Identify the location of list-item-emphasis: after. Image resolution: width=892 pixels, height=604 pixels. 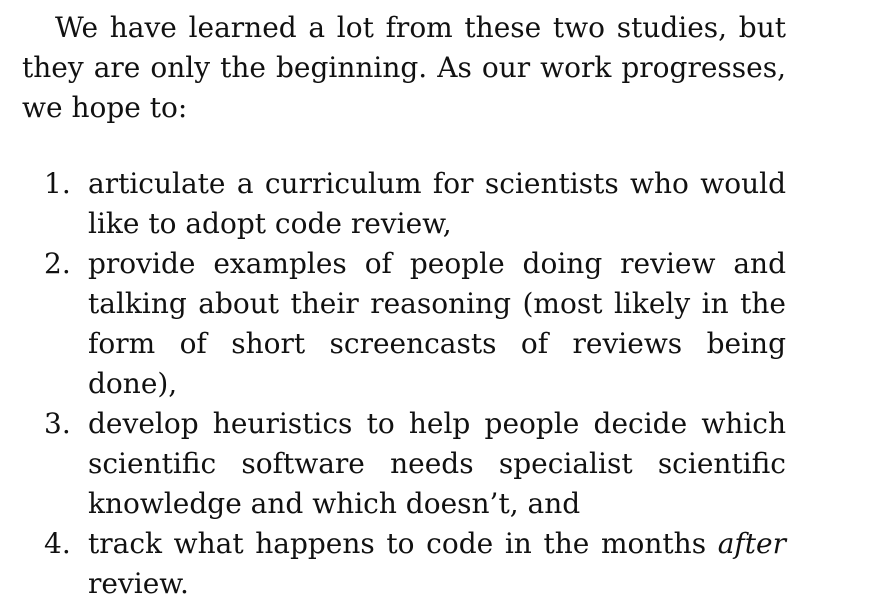
(751, 543).